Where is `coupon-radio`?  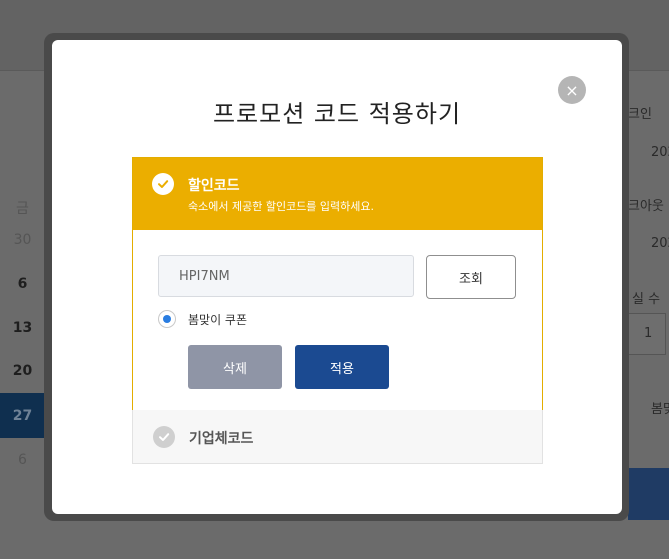
coupon-radio is located at coordinates (167, 319).